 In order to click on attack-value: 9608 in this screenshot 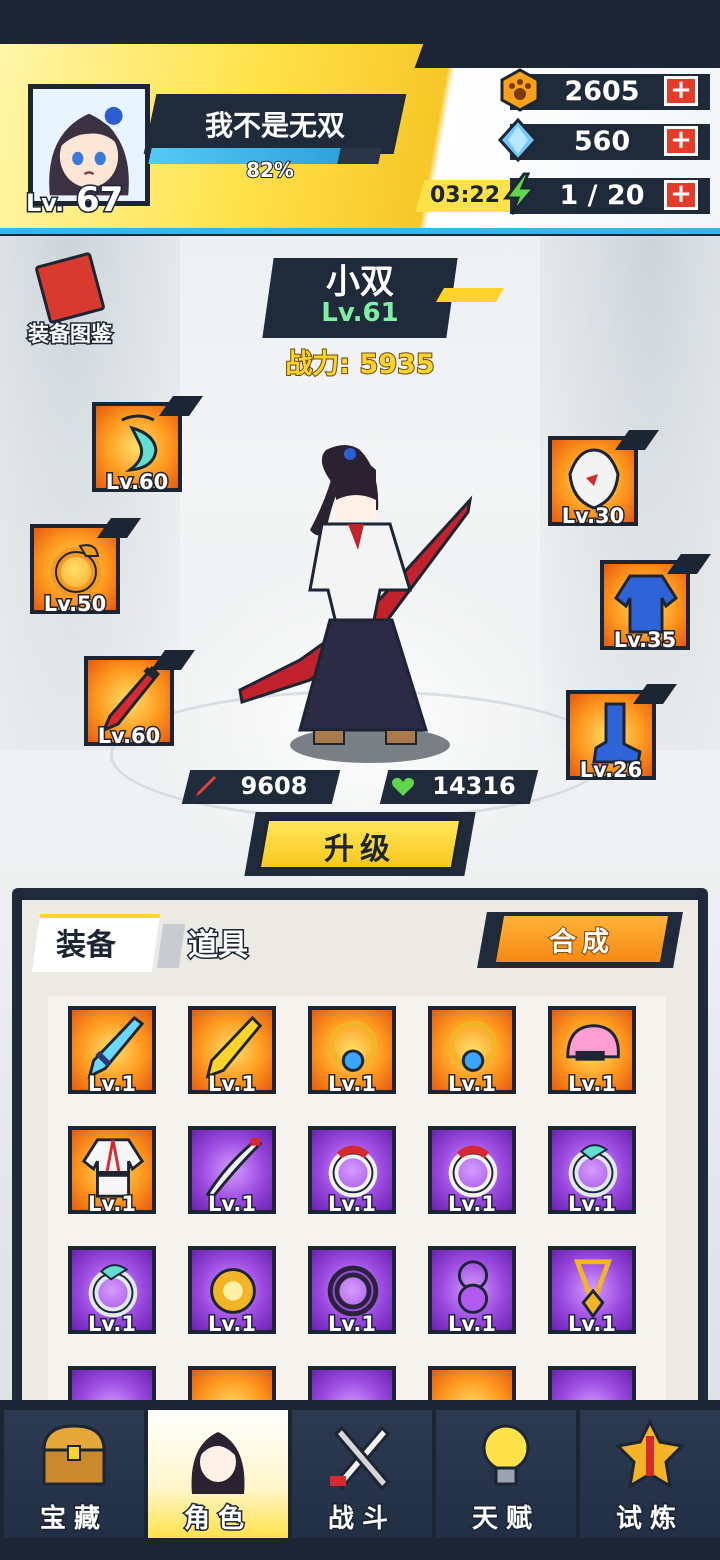, I will do `click(274, 786)`.